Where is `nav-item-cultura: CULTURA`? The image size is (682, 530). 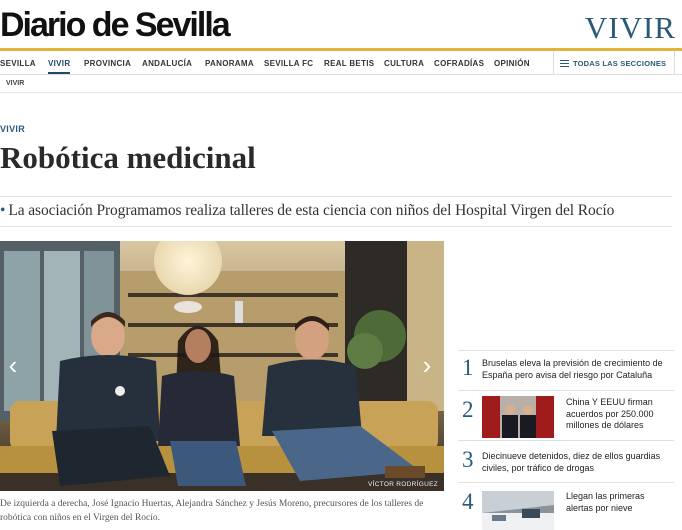 nav-item-cultura: CULTURA is located at coordinates (404, 63).